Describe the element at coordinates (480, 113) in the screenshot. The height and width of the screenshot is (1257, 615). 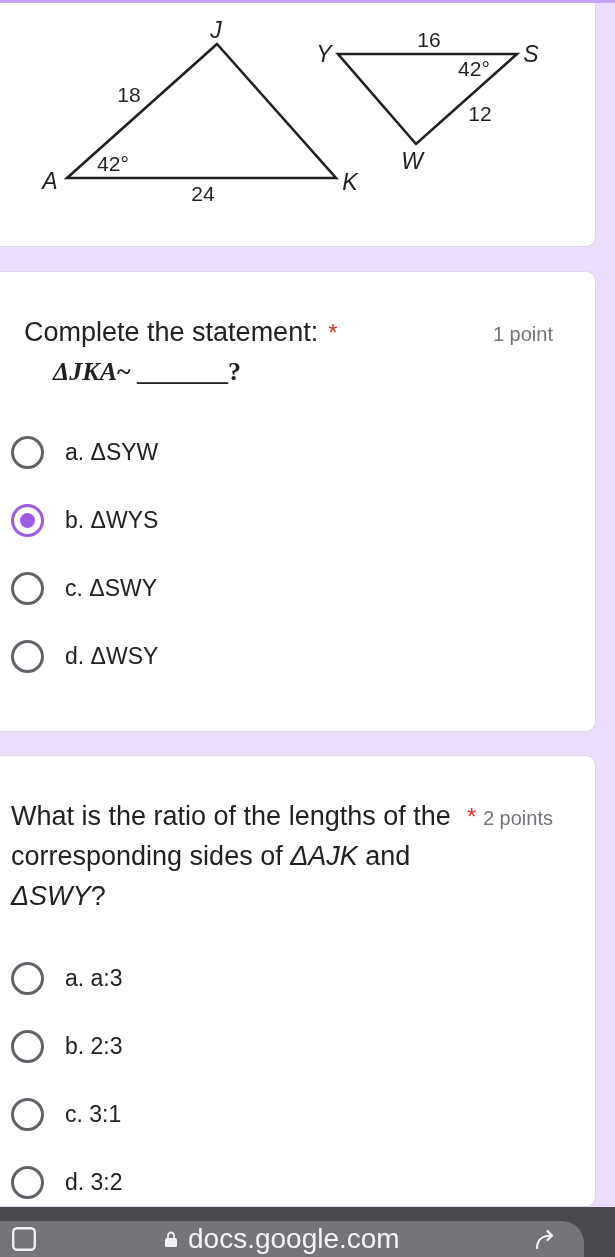
I see `side-length-label: 12` at that location.